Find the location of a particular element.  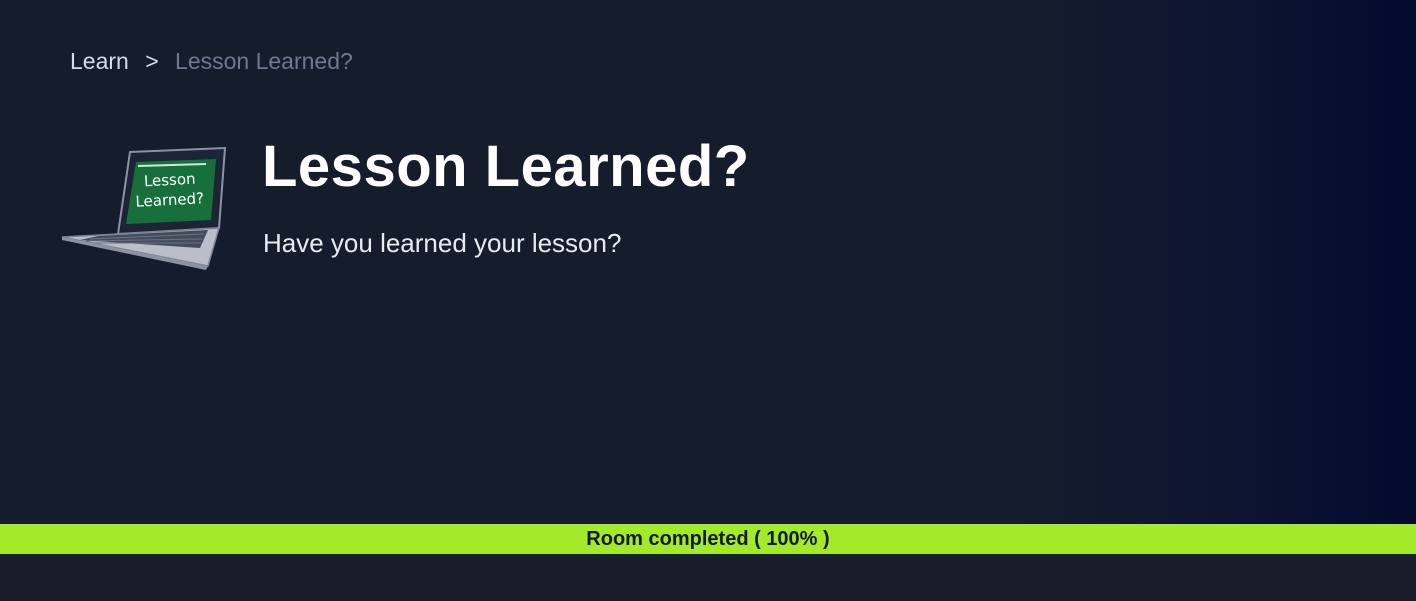

breadcrumb-current: Lesson Learned? is located at coordinates (264, 61).